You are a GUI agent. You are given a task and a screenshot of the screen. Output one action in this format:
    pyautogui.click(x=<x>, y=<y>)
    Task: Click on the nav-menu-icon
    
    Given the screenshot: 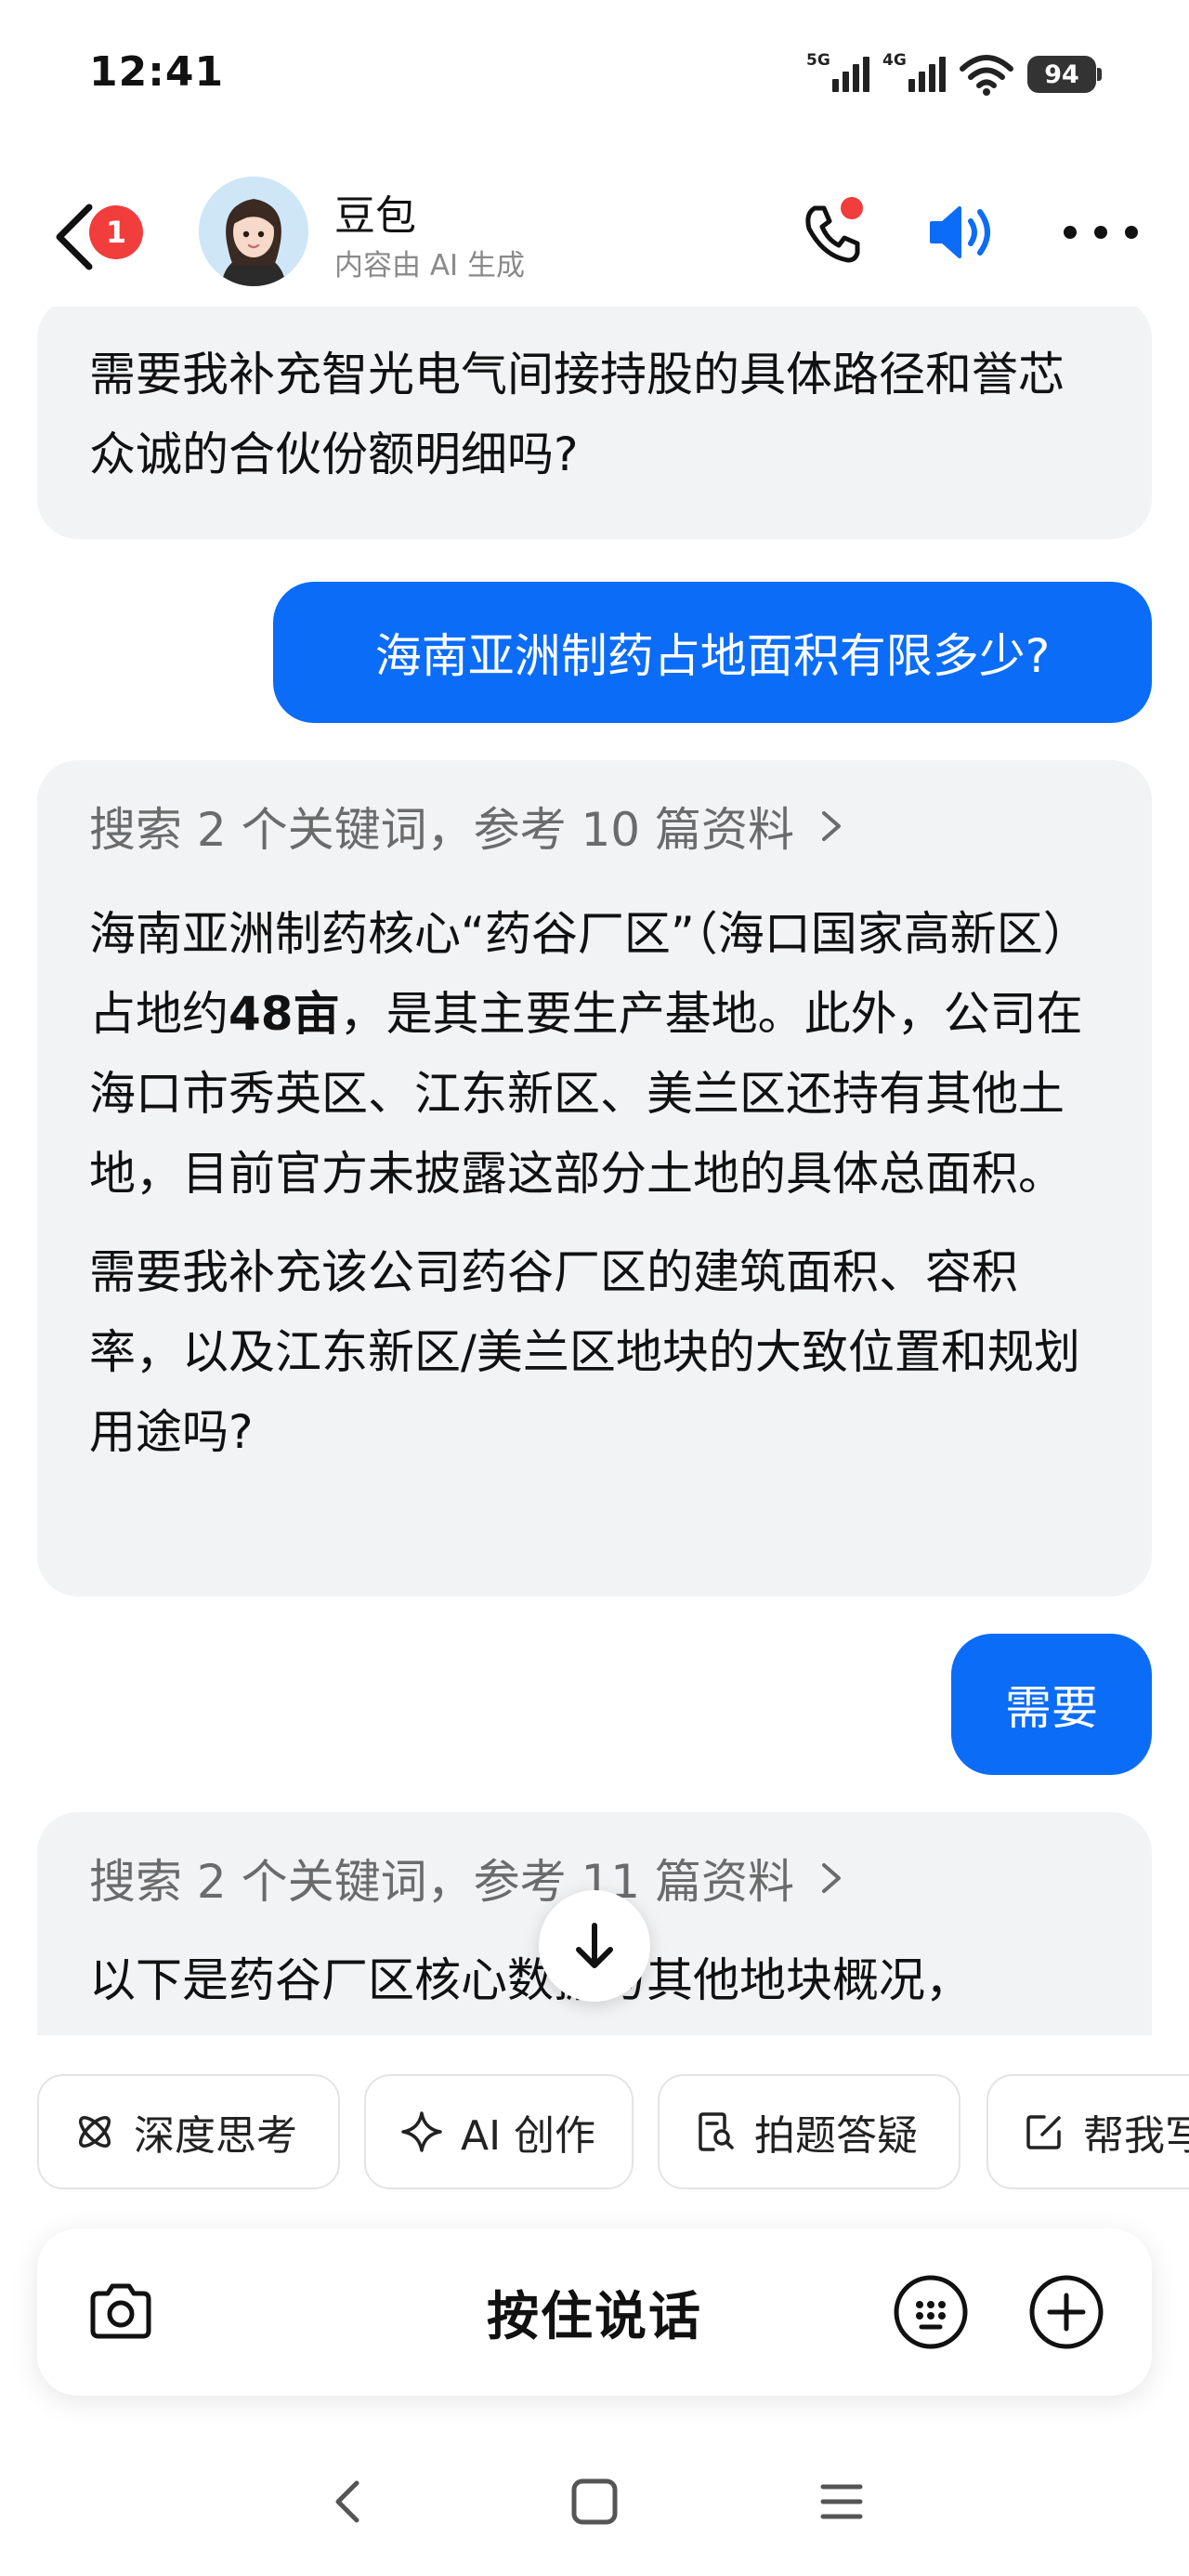 What is the action you would take?
    pyautogui.click(x=842, y=2501)
    